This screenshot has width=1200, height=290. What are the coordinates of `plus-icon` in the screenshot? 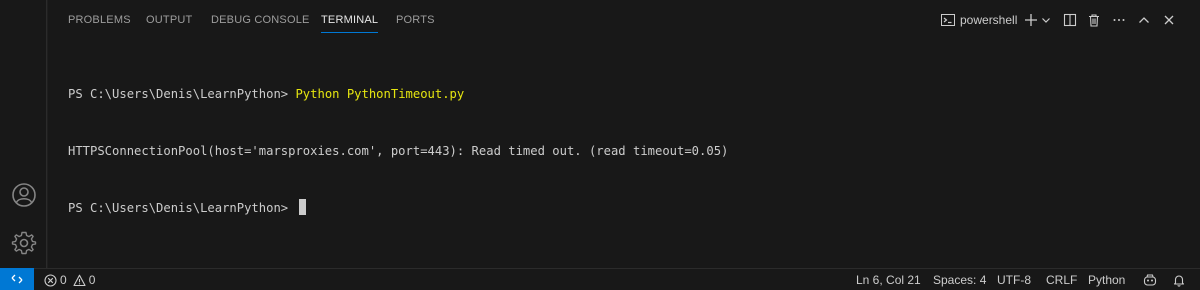 It's located at (1031, 20).